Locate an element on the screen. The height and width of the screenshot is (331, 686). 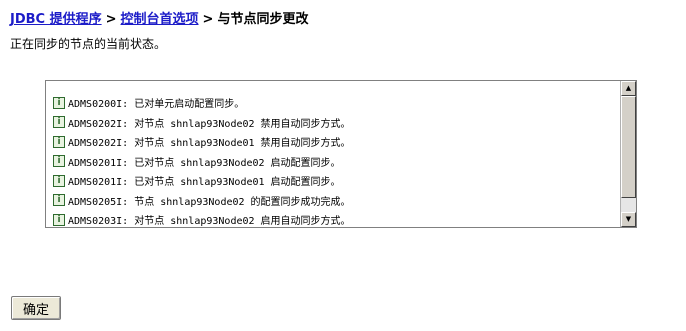
ok-button: 确定 is located at coordinates (36, 308).